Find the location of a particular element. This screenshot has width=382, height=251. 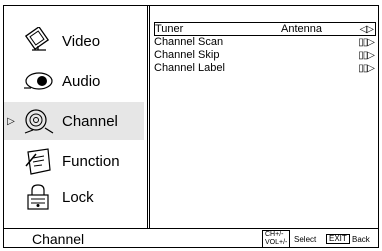

select-hint-label: Select is located at coordinates (305, 239).